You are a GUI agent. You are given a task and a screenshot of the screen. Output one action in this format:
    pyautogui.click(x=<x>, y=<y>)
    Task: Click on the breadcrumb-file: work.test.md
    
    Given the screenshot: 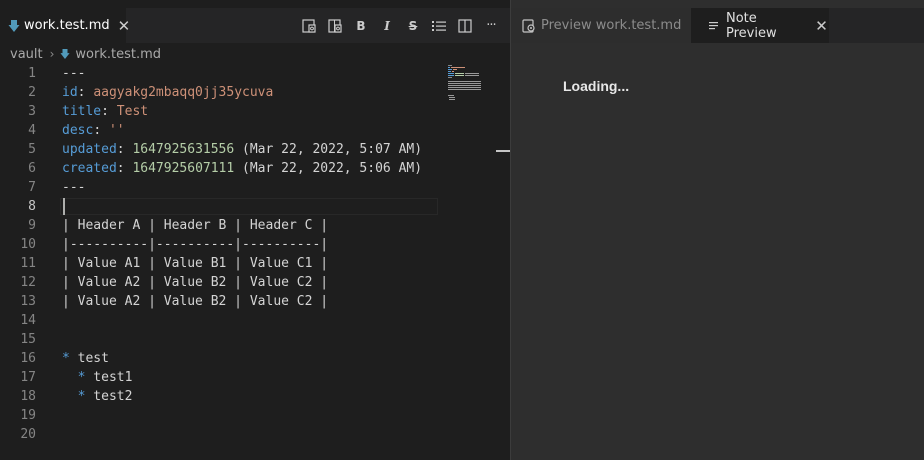 What is the action you would take?
    pyautogui.click(x=118, y=54)
    